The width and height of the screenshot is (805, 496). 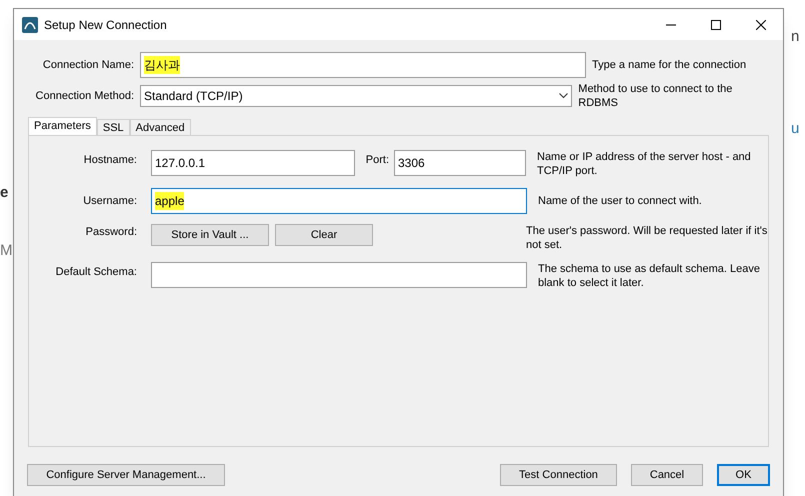 What do you see at coordinates (109, 160) in the screenshot?
I see `field-label: Hostname:` at bounding box center [109, 160].